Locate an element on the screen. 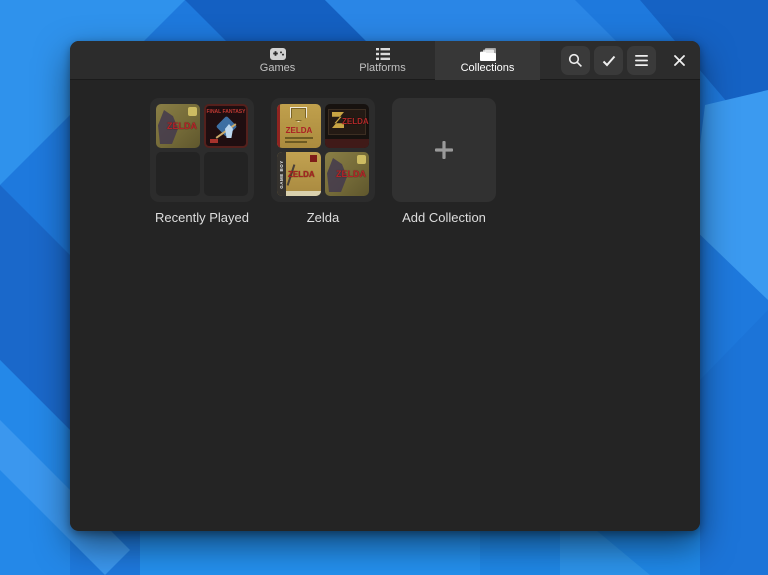  add-collection-button is located at coordinates (444, 150).